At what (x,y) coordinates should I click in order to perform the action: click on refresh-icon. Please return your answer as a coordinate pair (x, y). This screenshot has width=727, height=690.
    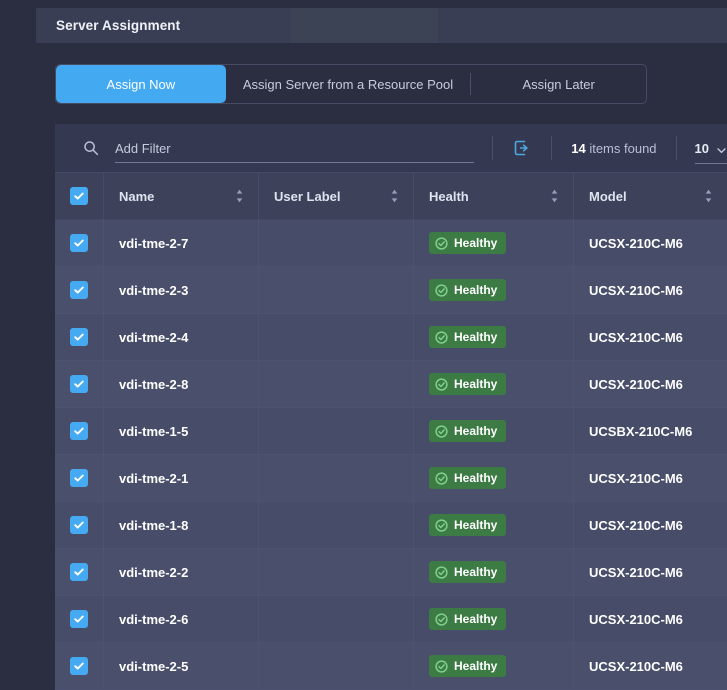
    Looking at the image, I should click on (522, 148).